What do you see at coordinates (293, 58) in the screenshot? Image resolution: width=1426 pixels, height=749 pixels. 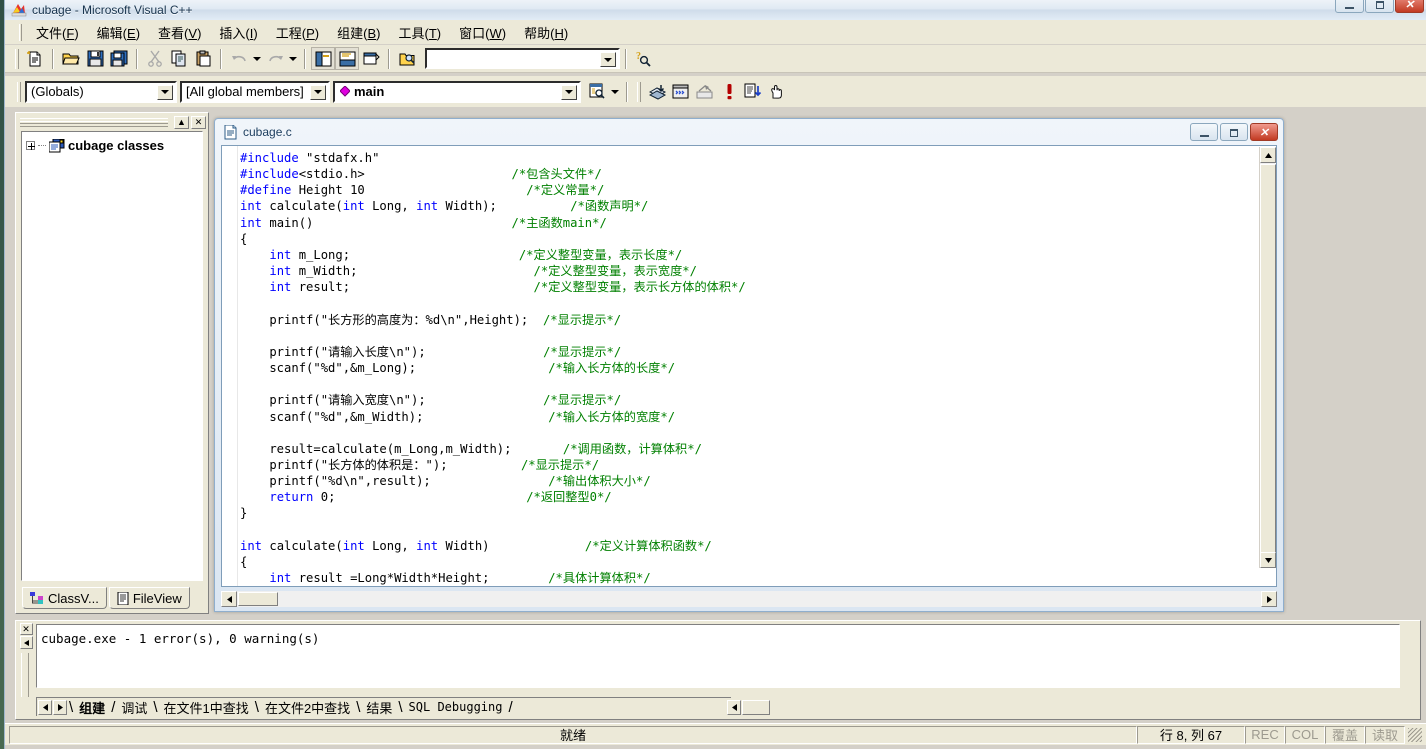 I see `redo-dropdown-icon` at bounding box center [293, 58].